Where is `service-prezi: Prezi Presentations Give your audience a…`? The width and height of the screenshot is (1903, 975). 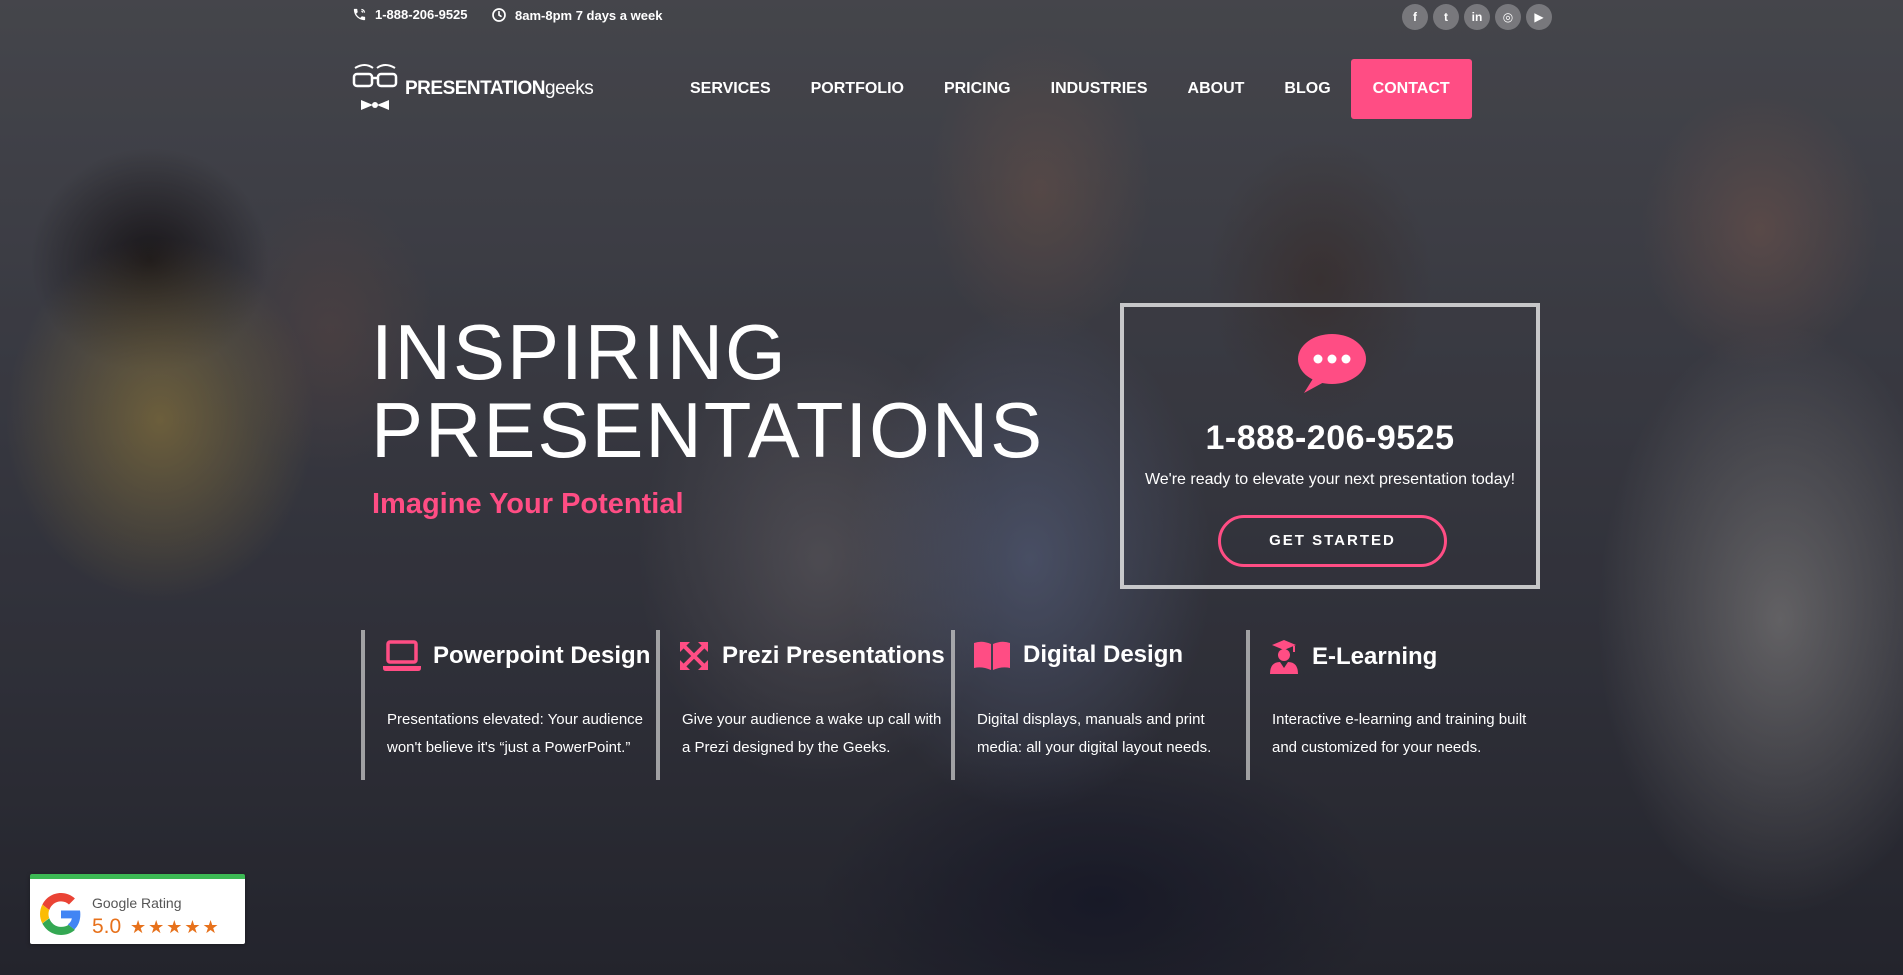
service-prezi: Prezi Presentations Give your audience a… is located at coordinates (801, 705).